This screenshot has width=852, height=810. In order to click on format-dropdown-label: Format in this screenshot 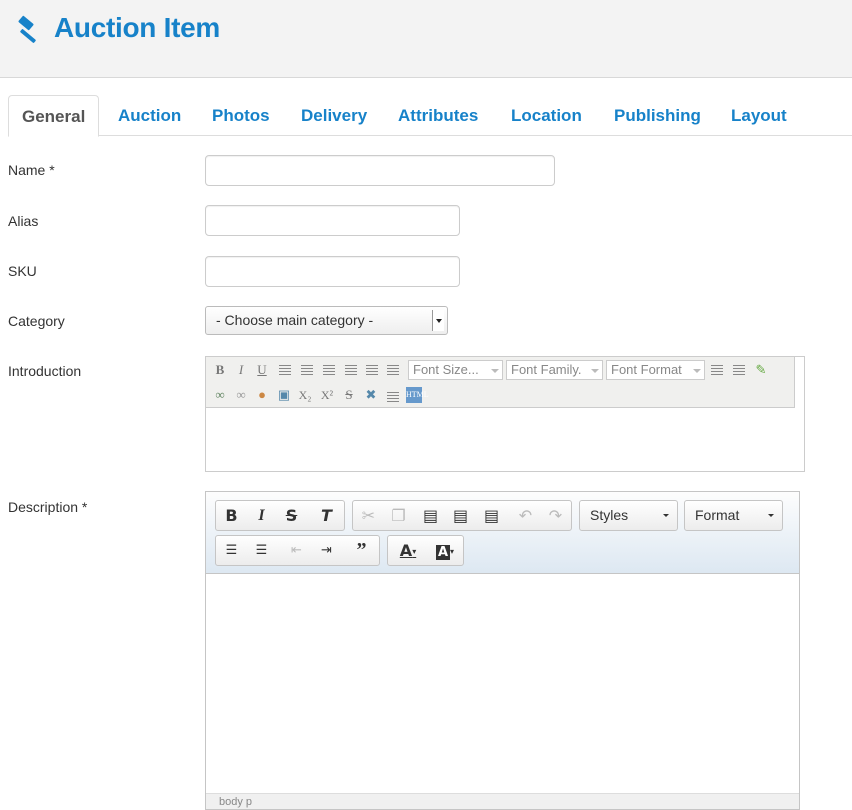, I will do `click(733, 515)`.